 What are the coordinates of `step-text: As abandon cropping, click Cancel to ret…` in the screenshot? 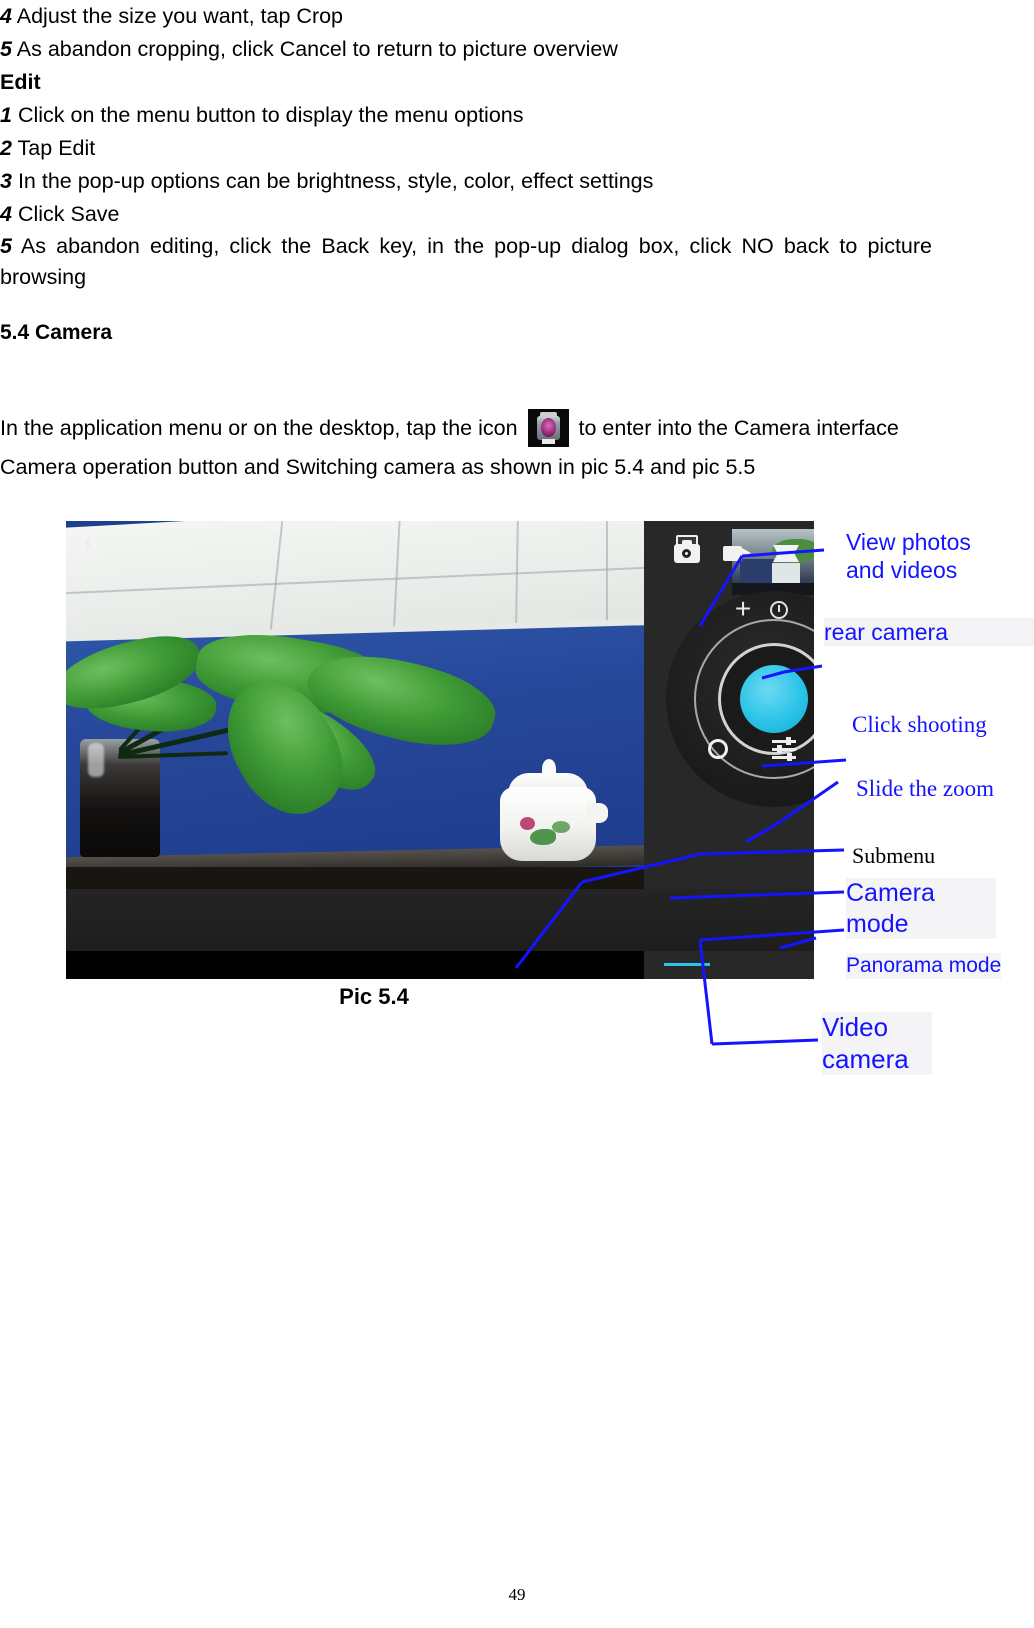 It's located at (314, 49).